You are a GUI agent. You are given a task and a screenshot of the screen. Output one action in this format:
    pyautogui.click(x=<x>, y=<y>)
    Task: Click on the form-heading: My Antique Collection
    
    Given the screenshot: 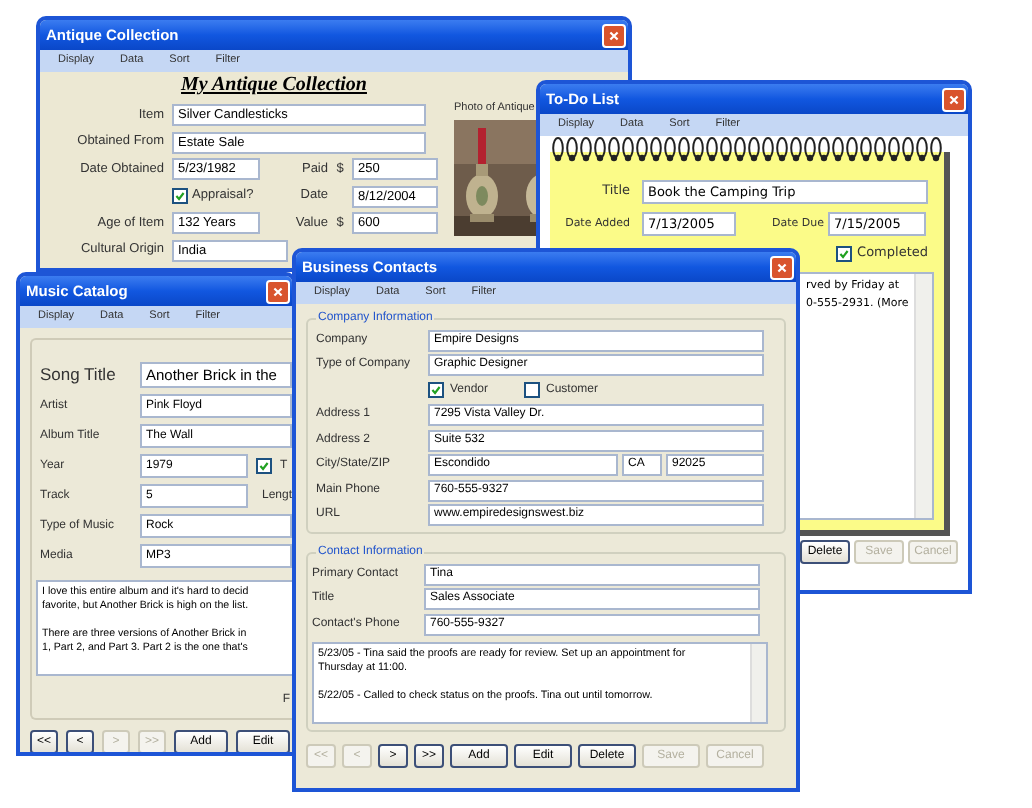 What is the action you would take?
    pyautogui.click(x=274, y=86)
    